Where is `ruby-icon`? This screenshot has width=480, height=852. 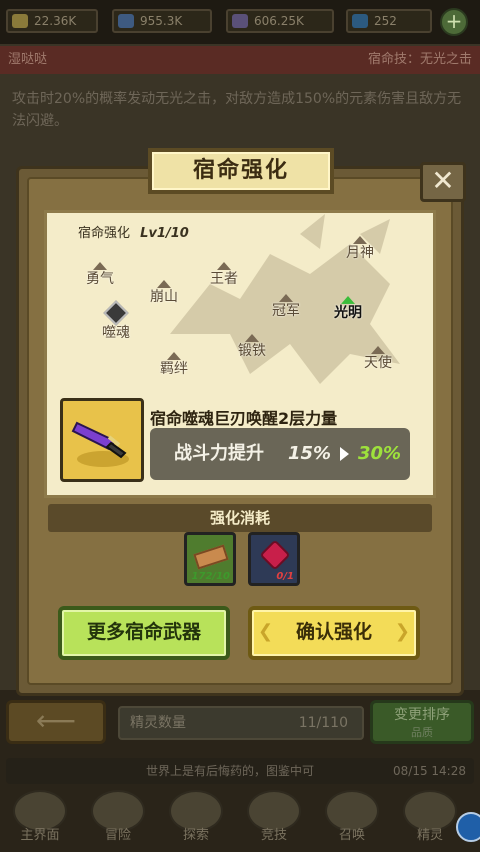
ruby-icon is located at coordinates (275, 555).